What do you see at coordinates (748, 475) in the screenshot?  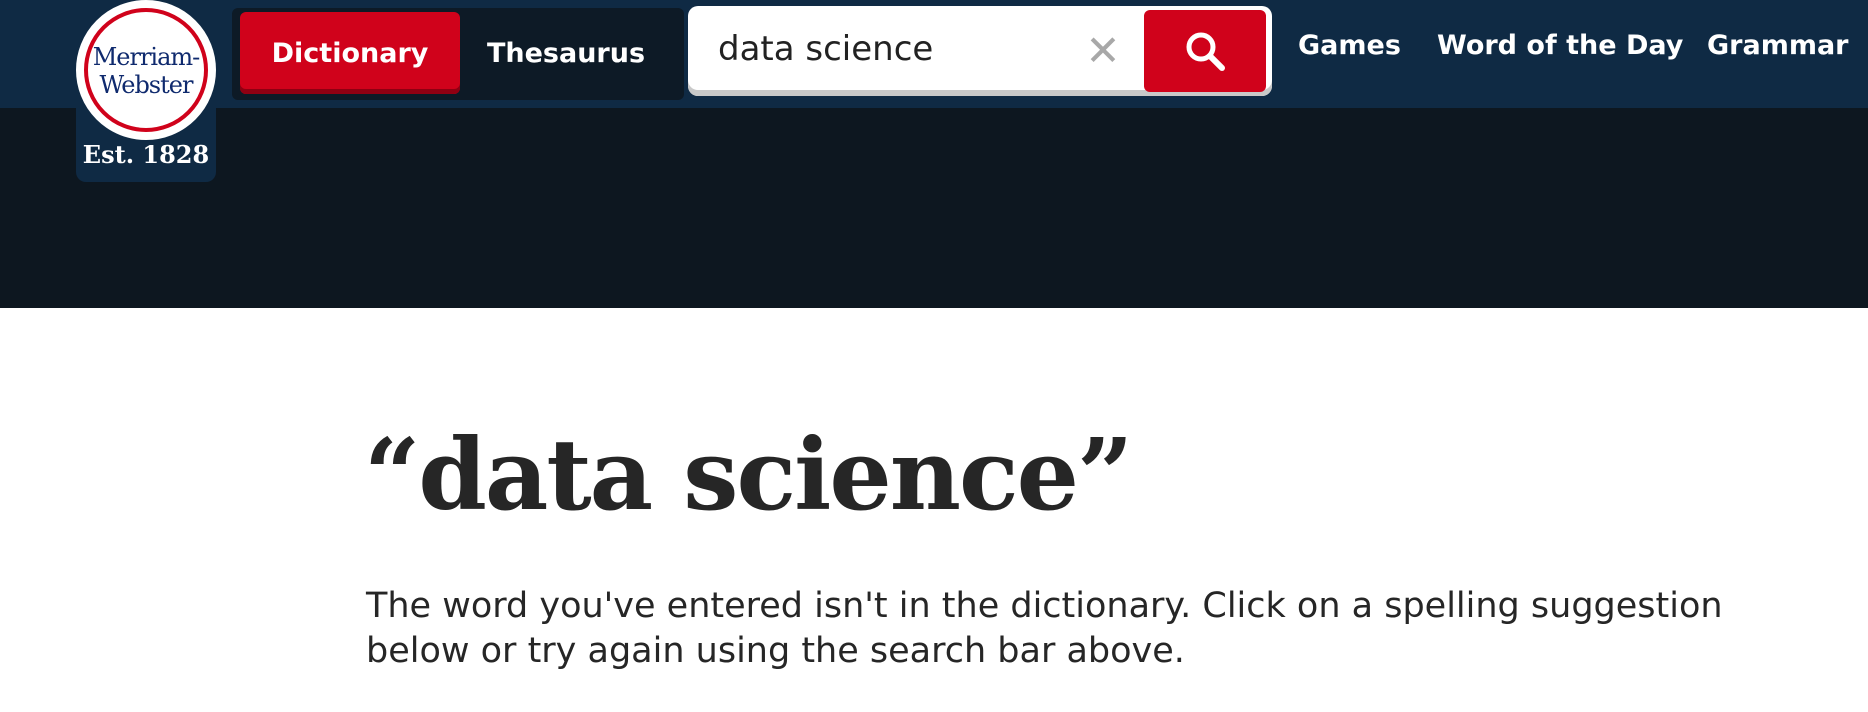 I see `page-title: “data science”` at bounding box center [748, 475].